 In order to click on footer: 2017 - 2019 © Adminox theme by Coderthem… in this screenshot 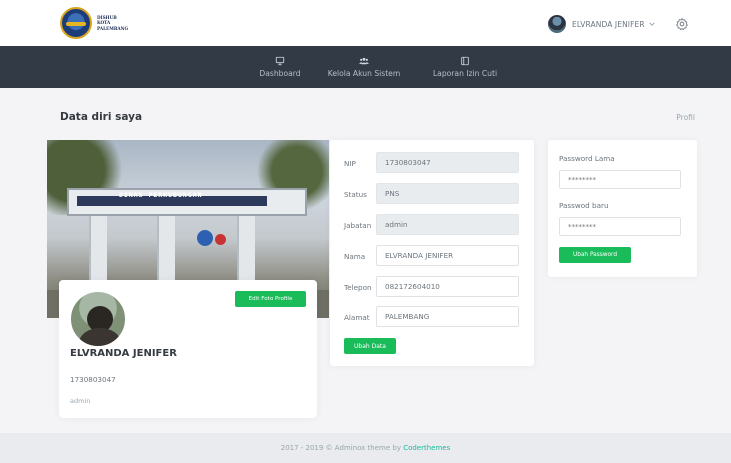, I will do `click(365, 448)`.